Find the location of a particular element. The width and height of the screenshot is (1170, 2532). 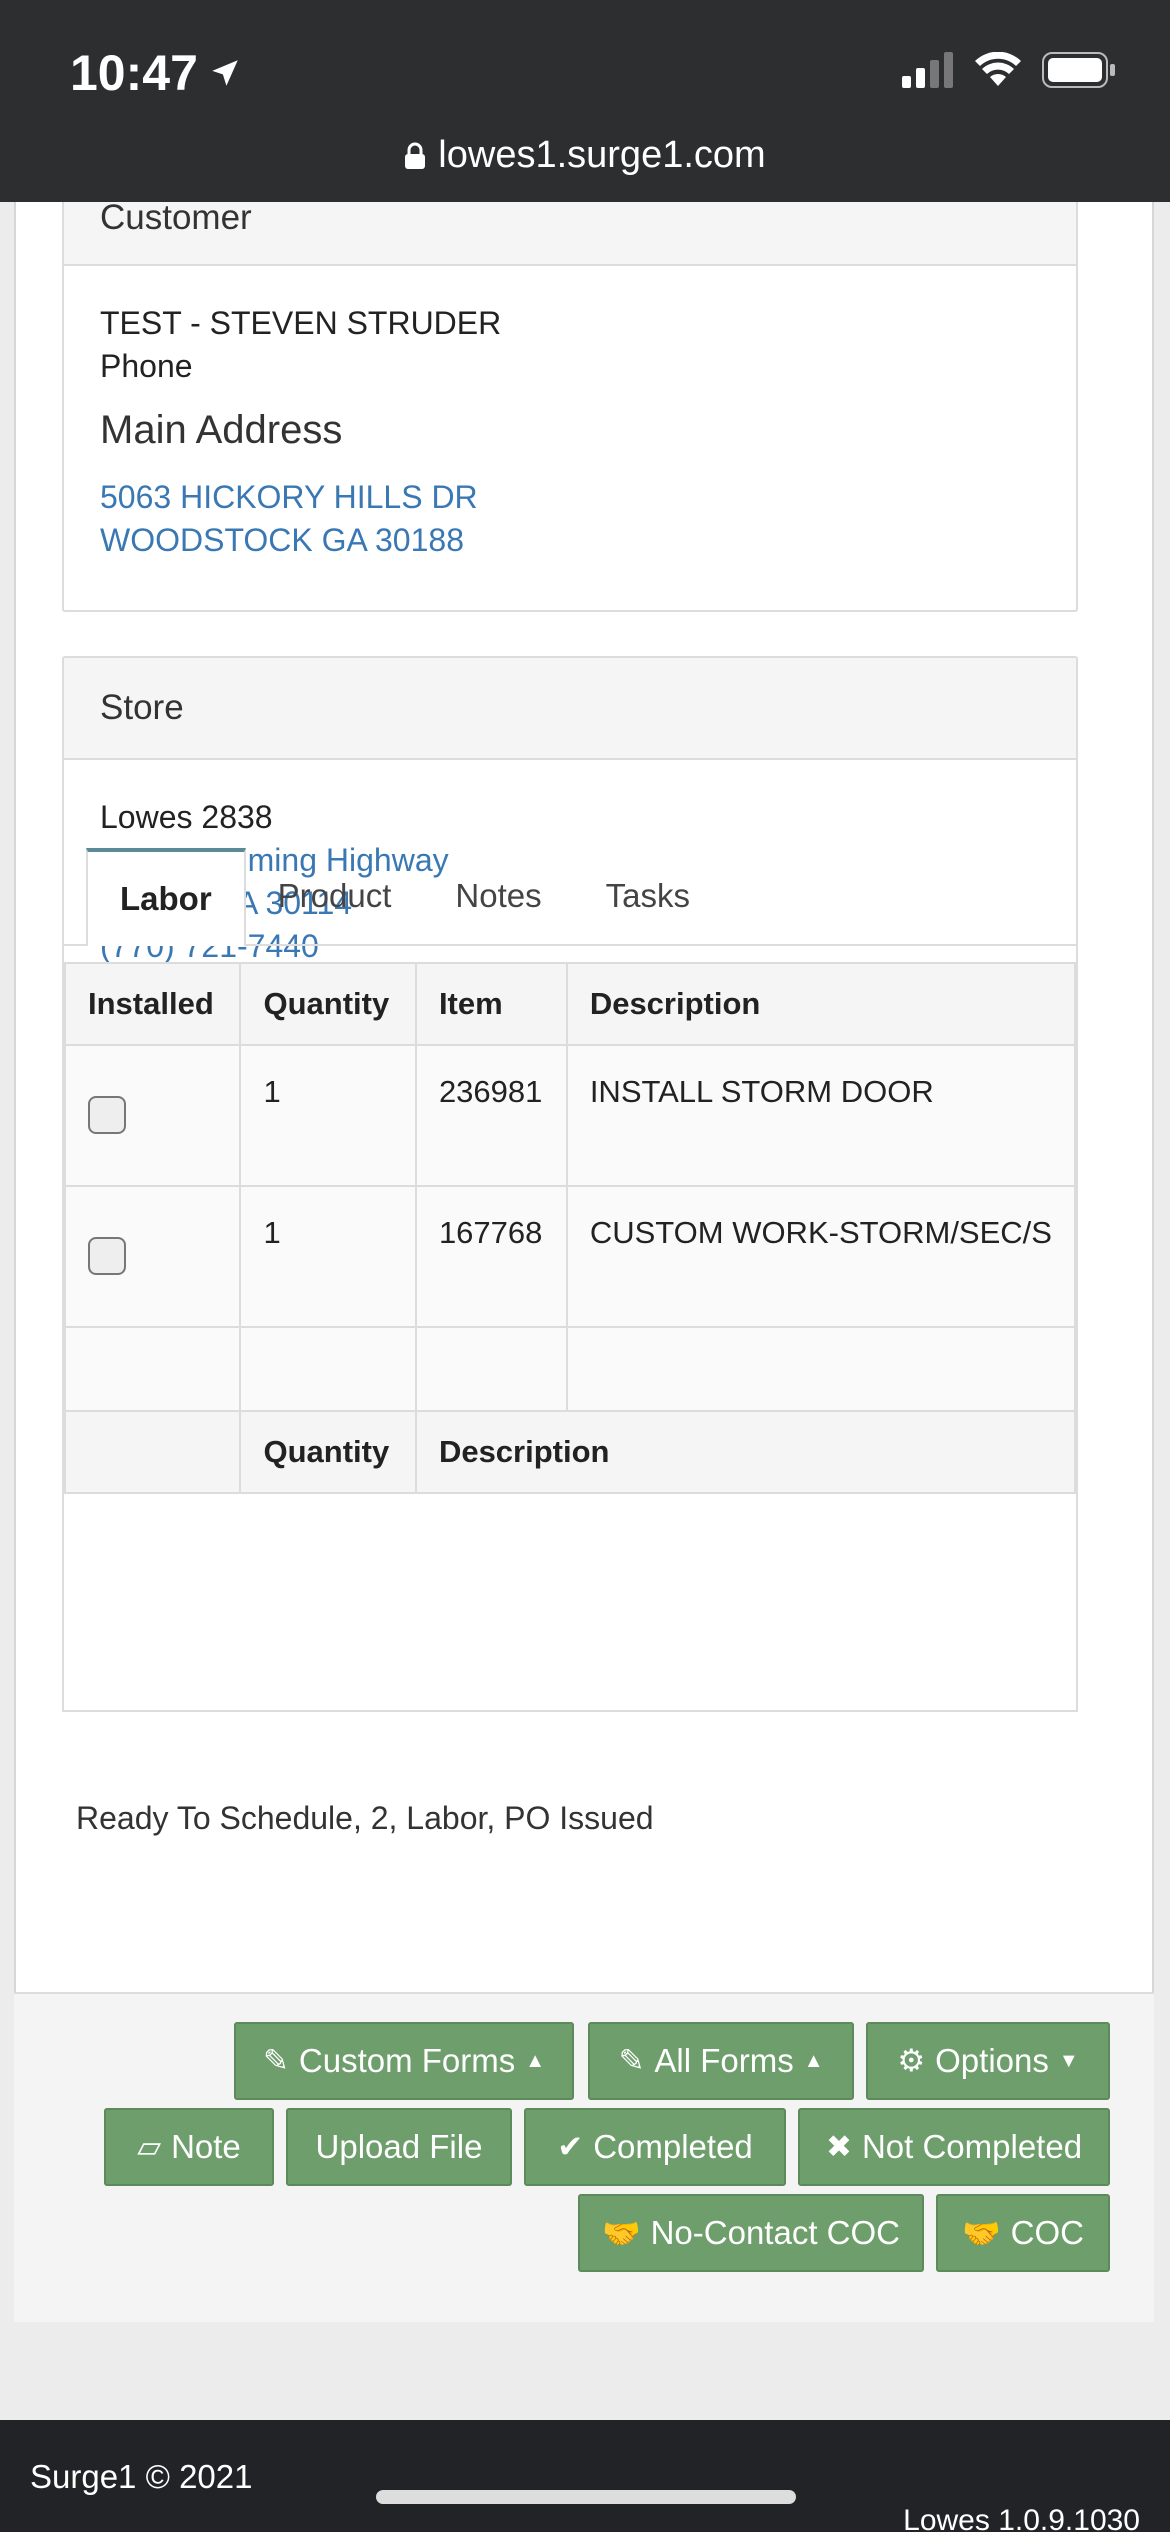

address-title: Main Address is located at coordinates (221, 430).